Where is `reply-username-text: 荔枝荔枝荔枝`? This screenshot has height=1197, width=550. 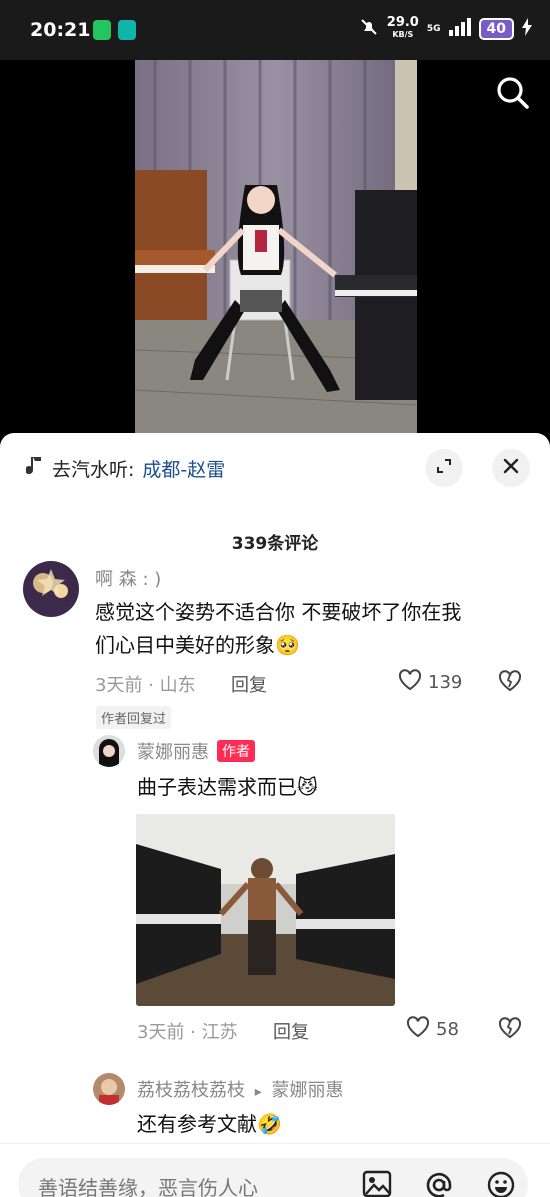 reply-username-text: 荔枝荔枝荔枝 is located at coordinates (191, 1090).